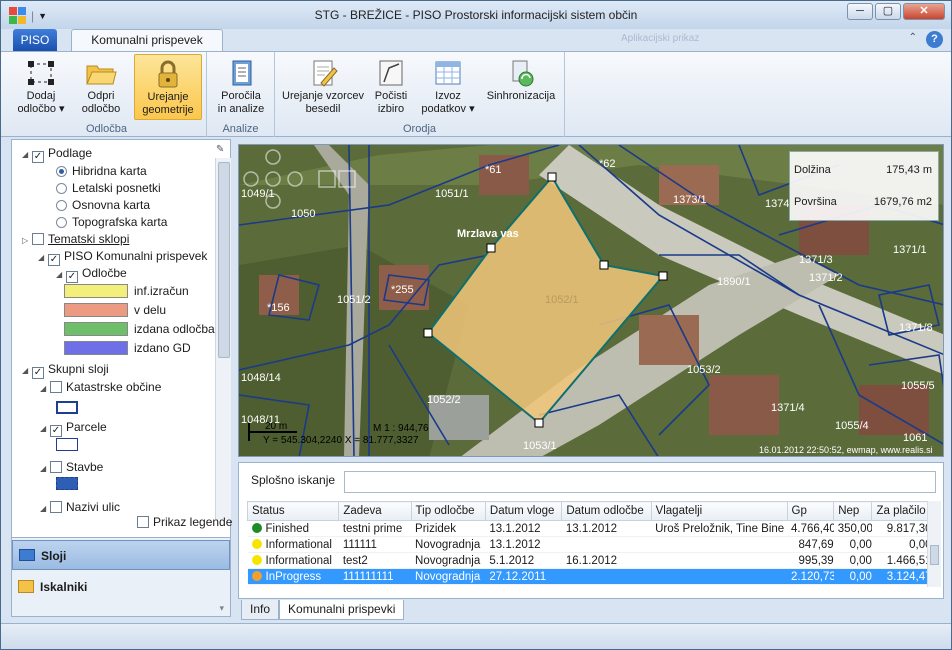  Describe the element at coordinates (57, 153) in the screenshot. I see `layer-podlage: ◢ ✓ Podlage` at that location.